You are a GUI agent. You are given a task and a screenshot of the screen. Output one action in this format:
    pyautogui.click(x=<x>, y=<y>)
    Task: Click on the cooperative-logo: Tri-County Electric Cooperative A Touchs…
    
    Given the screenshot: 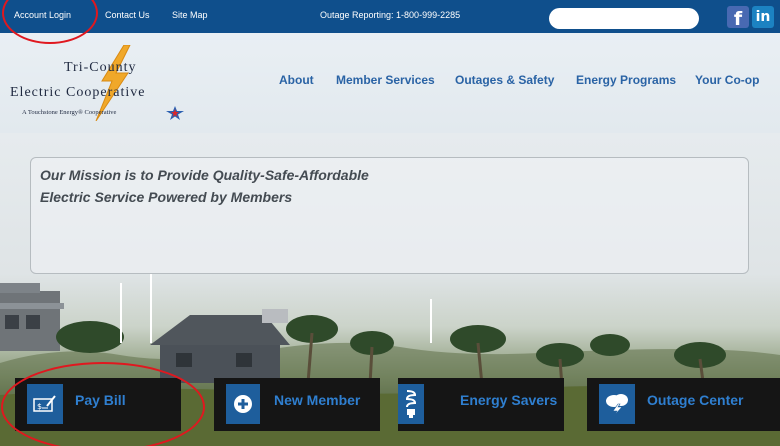 What is the action you would take?
    pyautogui.click(x=105, y=83)
    